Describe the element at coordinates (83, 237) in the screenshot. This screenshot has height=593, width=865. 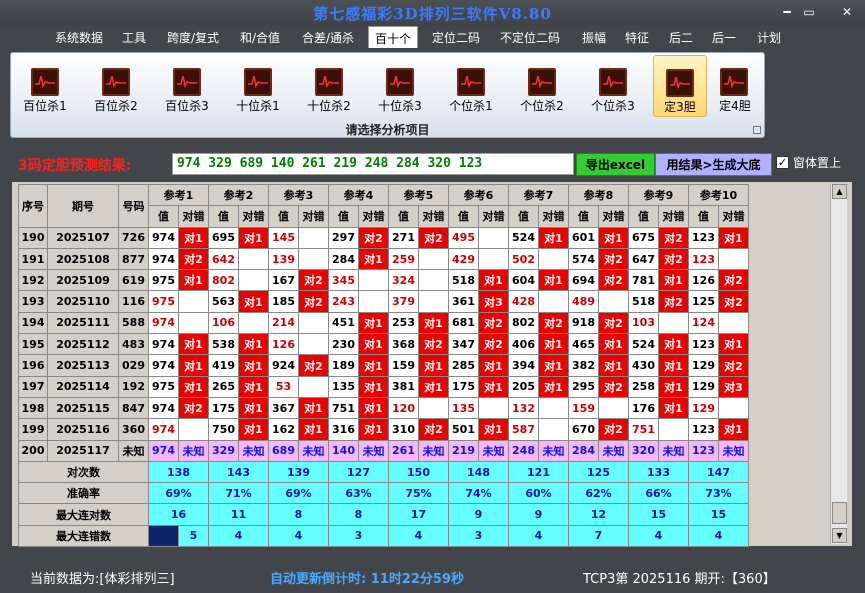
I see `row-period: 2025107` at that location.